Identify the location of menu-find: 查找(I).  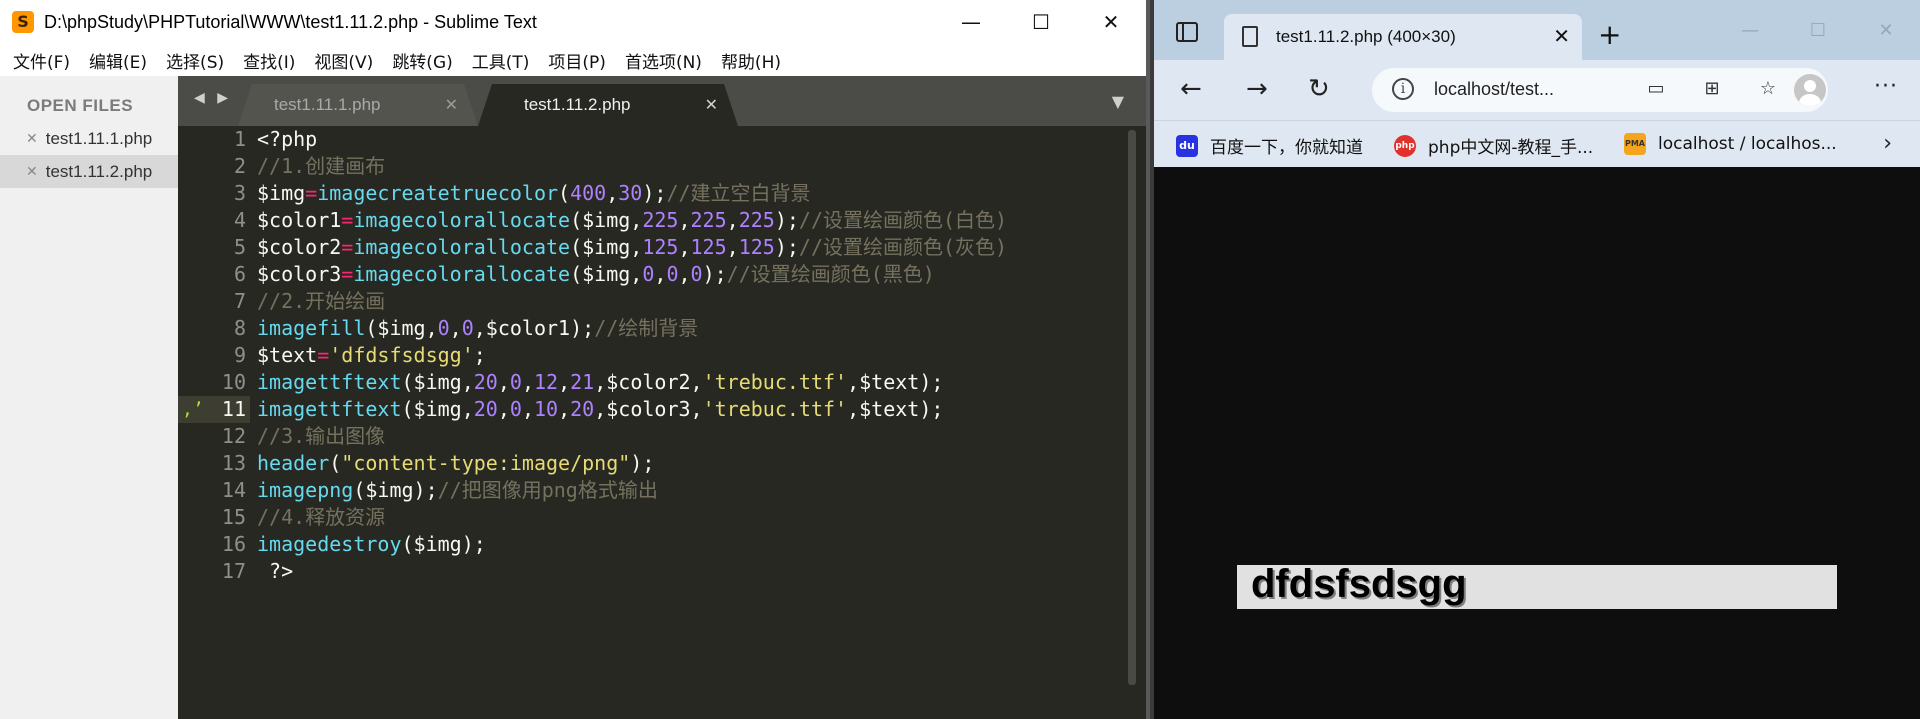
(269, 60).